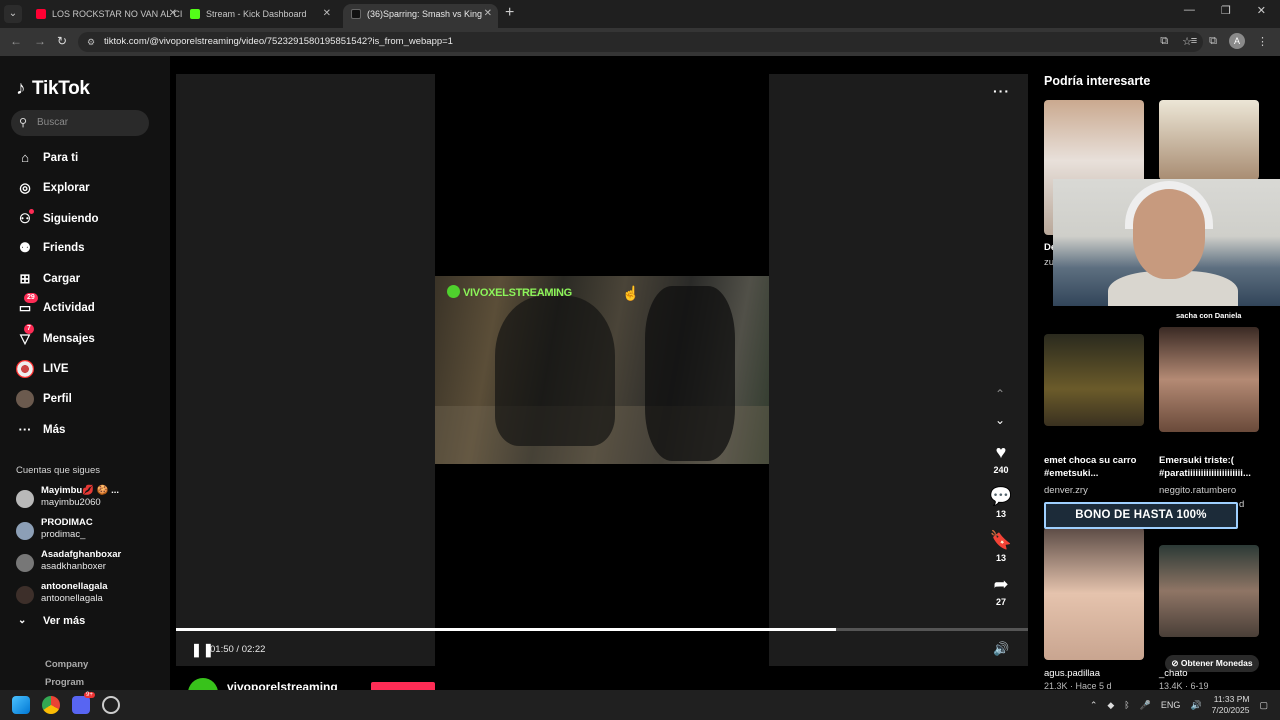 This screenshot has width=1280, height=720. I want to click on mouse-cursor-icon: ☝, so click(631, 293).